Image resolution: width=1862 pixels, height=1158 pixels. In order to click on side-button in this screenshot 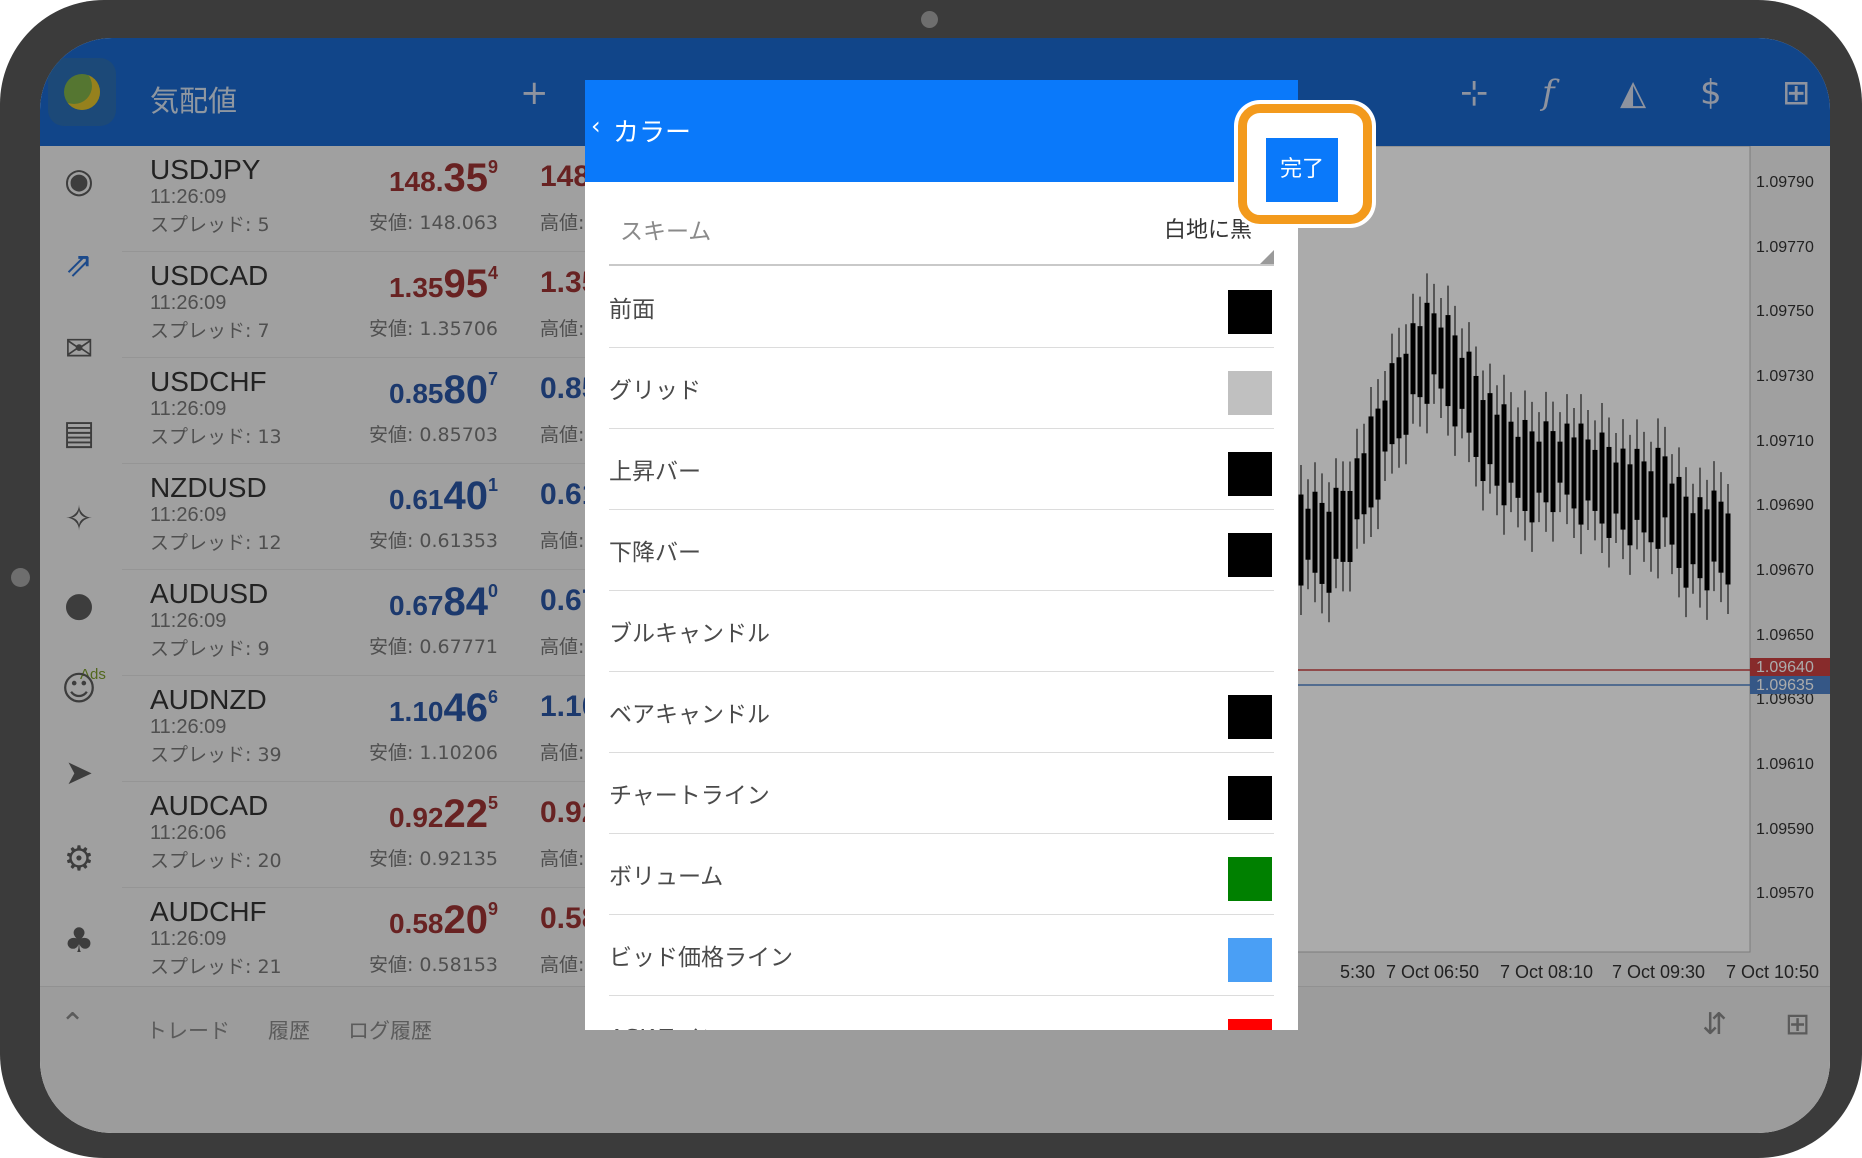, I will do `click(20, 577)`.